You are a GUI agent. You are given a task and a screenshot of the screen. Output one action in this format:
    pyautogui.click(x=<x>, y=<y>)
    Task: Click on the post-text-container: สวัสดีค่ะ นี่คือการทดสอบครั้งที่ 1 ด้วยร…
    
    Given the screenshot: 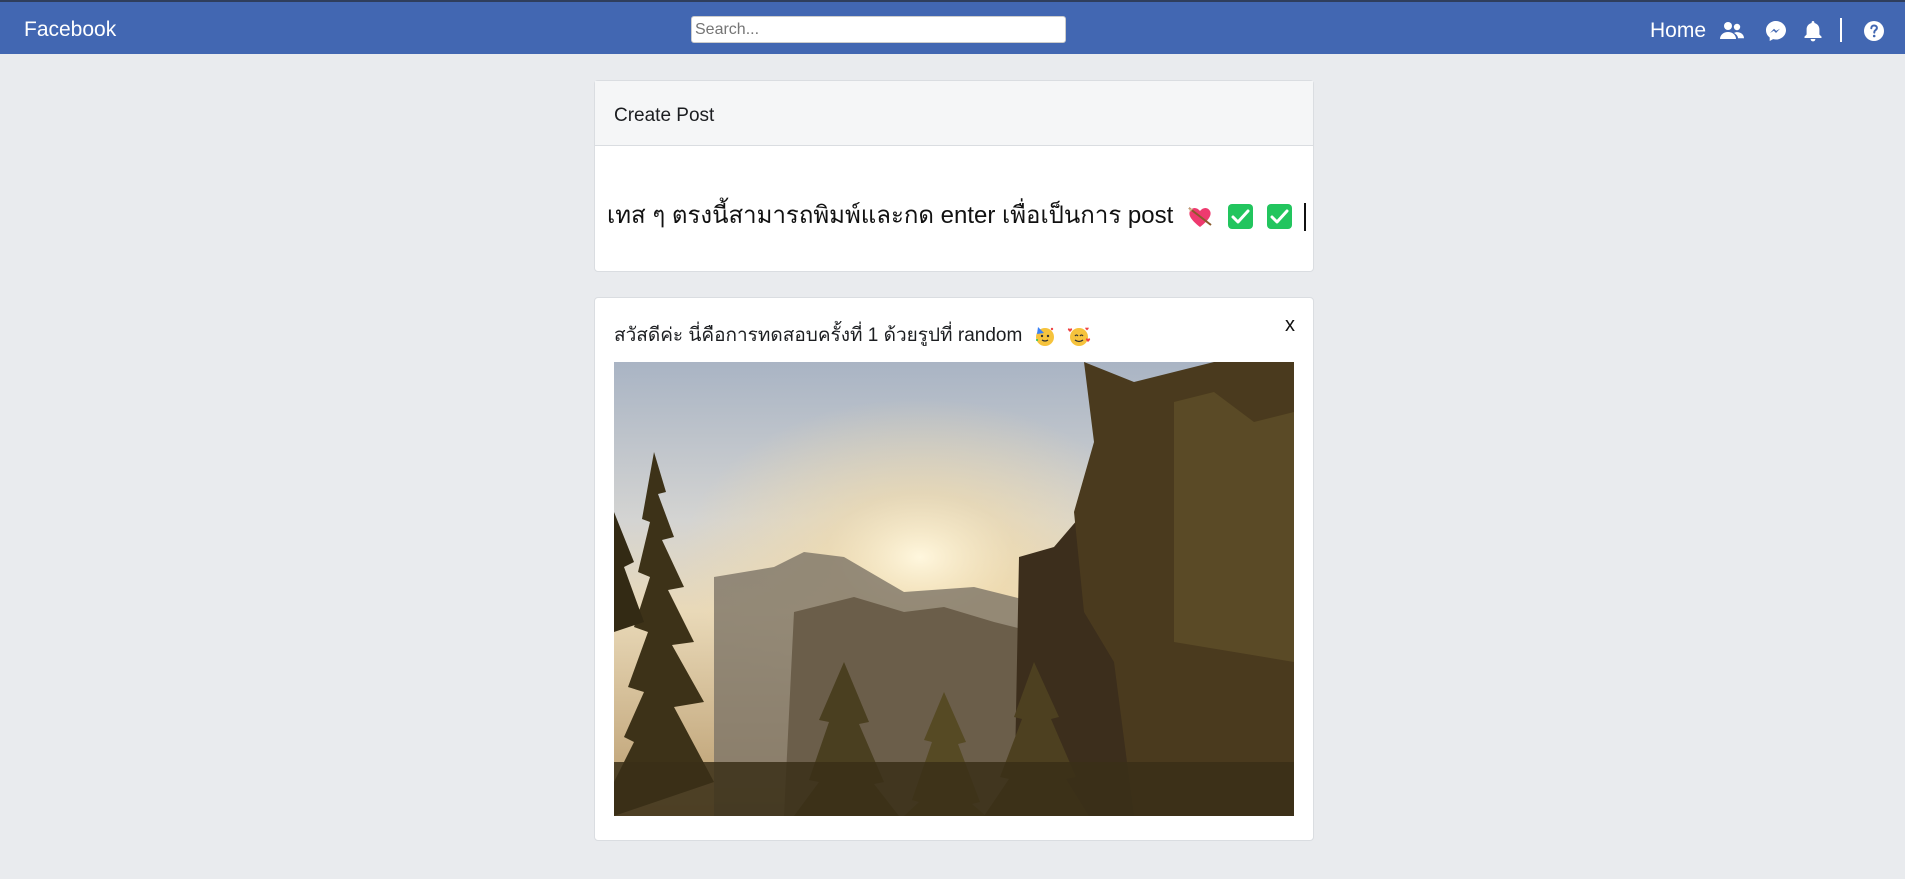 What is the action you would take?
    pyautogui.click(x=852, y=335)
    